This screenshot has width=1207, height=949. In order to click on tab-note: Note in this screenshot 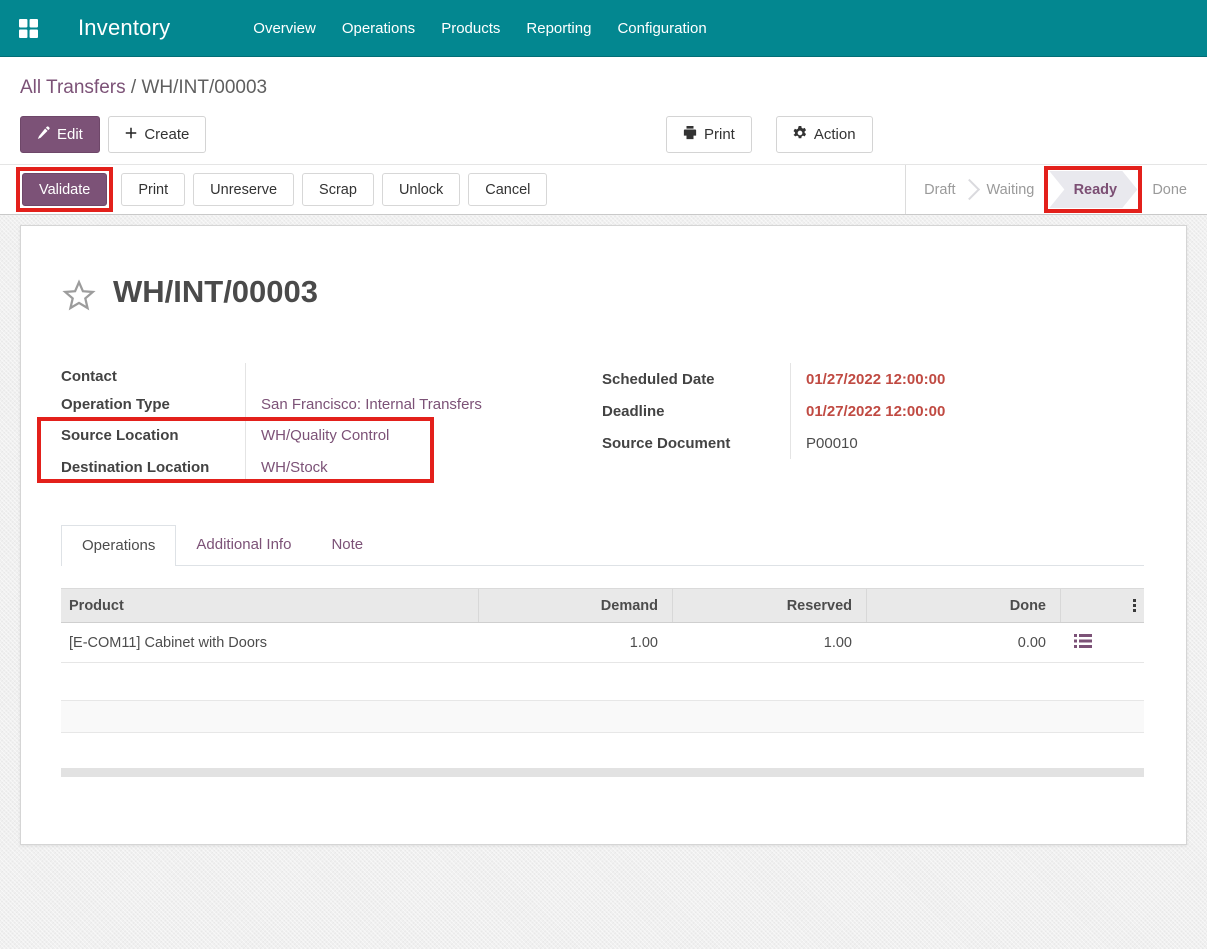, I will do `click(347, 545)`.